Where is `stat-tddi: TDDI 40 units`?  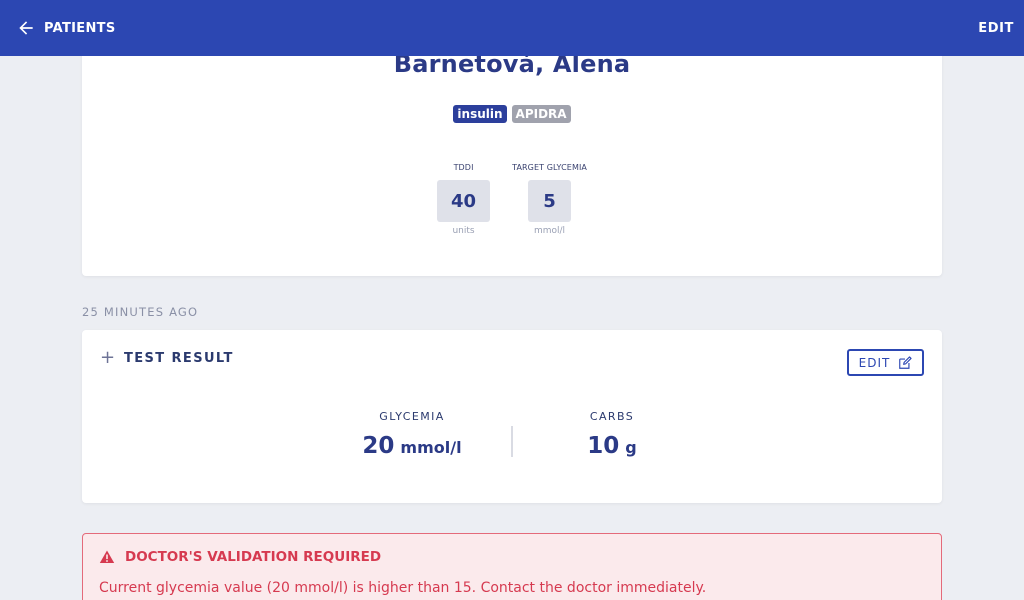 stat-tddi: TDDI 40 units is located at coordinates (464, 199).